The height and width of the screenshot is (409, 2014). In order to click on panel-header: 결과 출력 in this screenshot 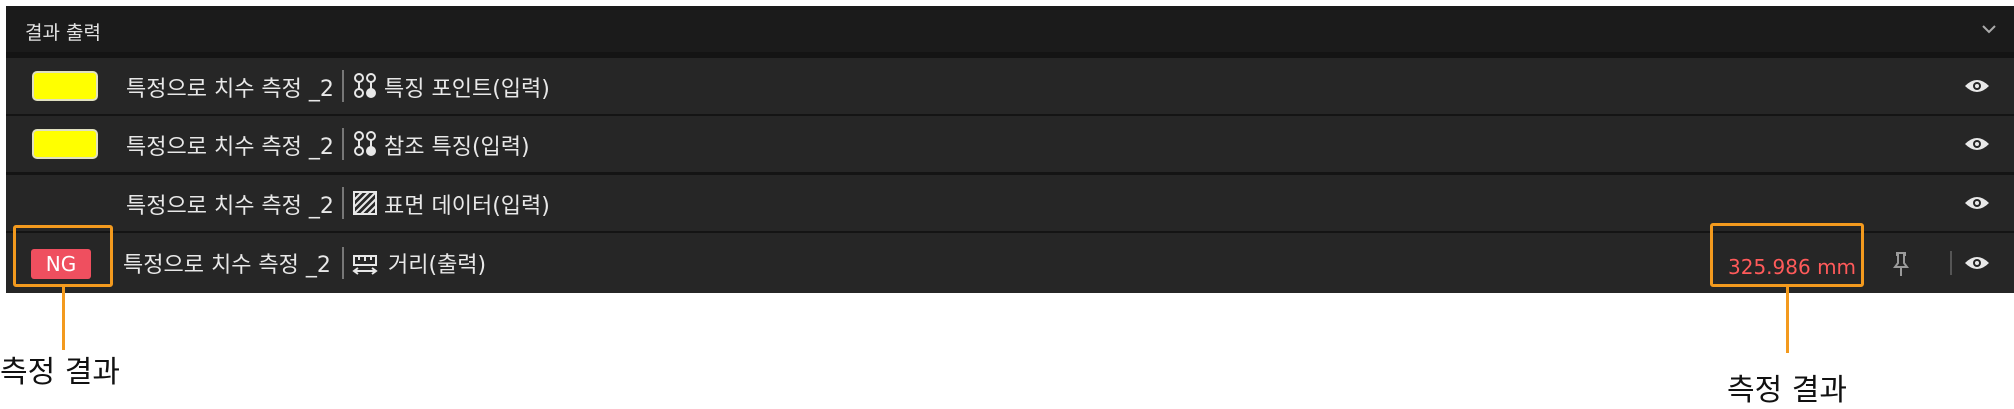, I will do `click(1010, 29)`.